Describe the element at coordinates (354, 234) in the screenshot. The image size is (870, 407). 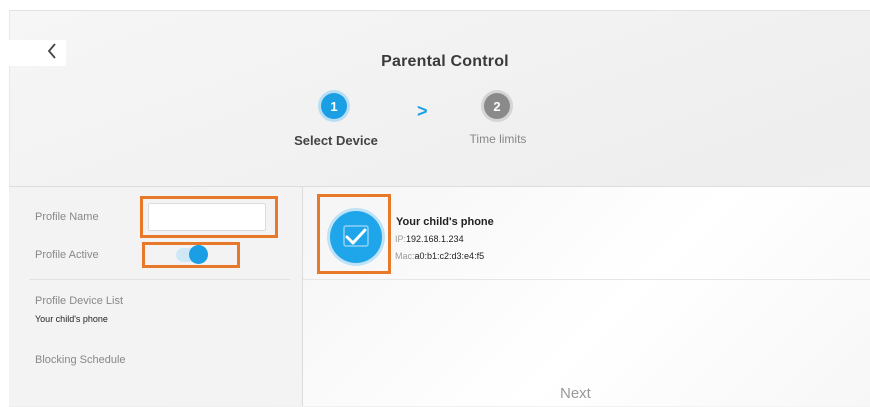
I see `device-select-highlight` at that location.